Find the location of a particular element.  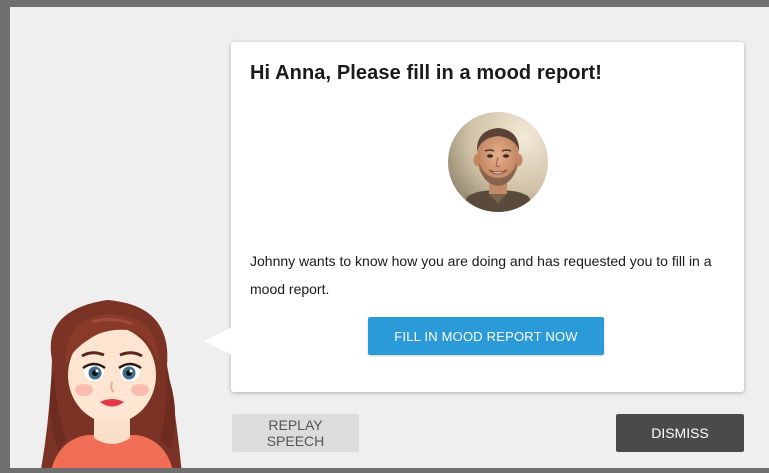

assistant-character is located at coordinates (112, 379).